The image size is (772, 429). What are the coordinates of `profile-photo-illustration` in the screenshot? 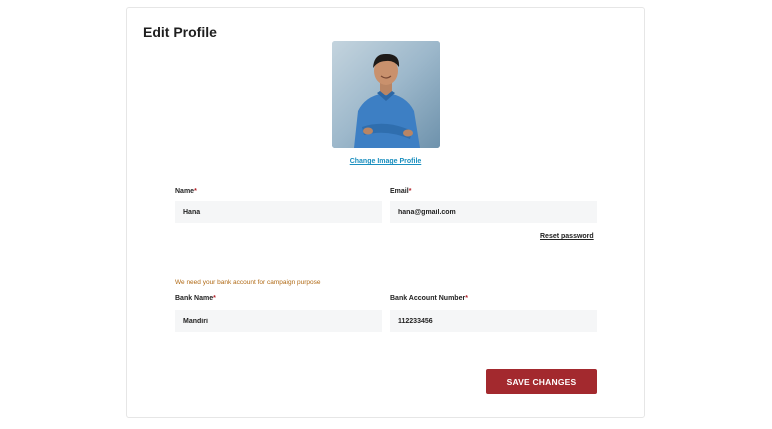 It's located at (386, 94).